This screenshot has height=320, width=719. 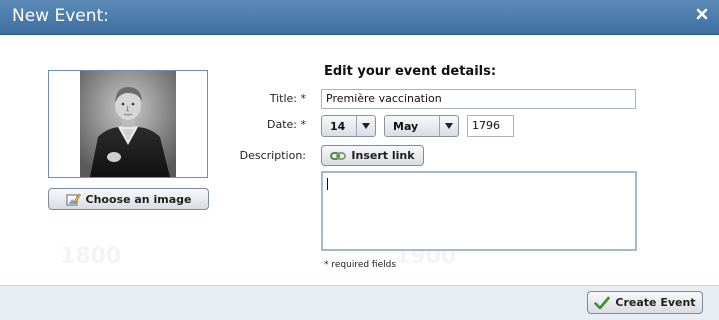 I want to click on portrait-image, so click(x=128, y=124).